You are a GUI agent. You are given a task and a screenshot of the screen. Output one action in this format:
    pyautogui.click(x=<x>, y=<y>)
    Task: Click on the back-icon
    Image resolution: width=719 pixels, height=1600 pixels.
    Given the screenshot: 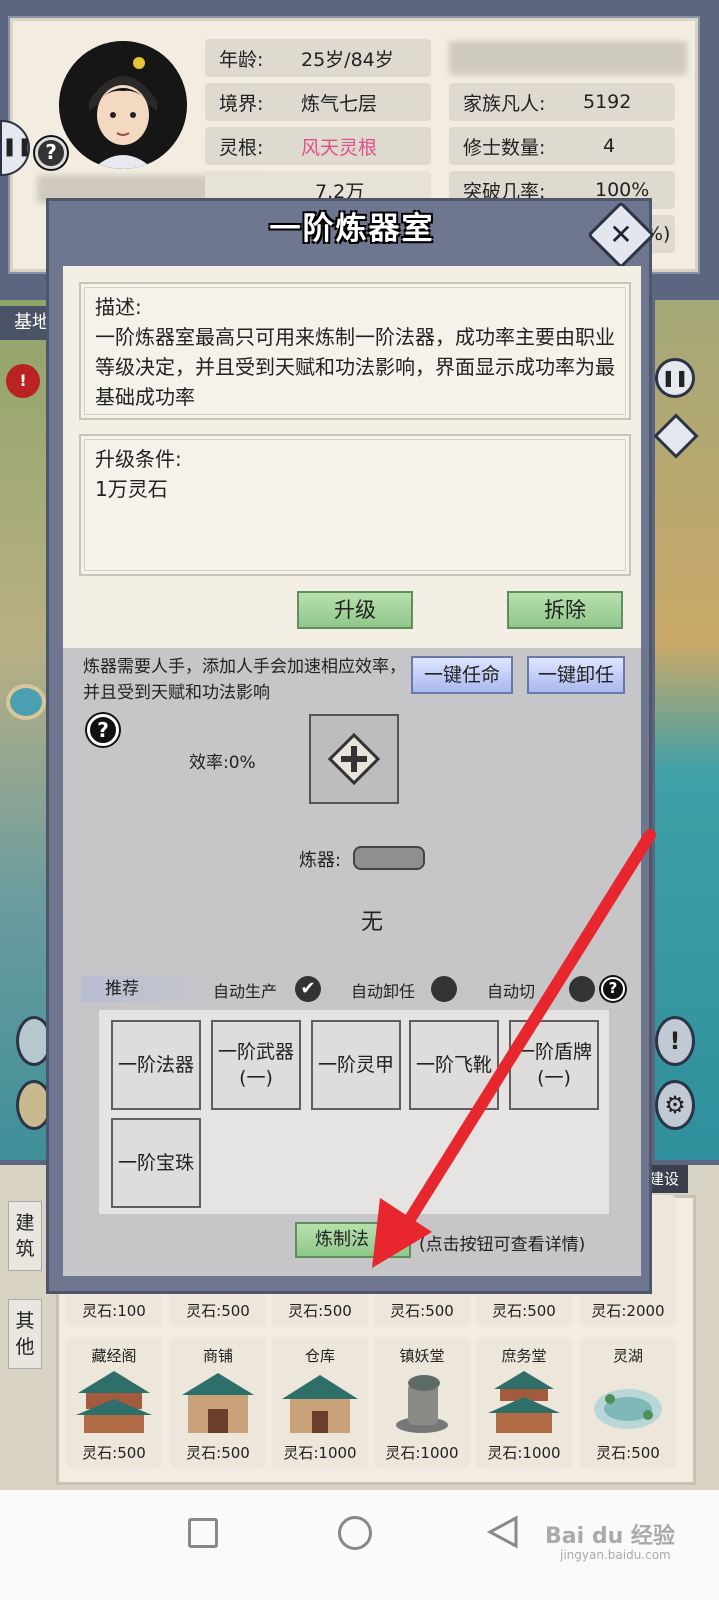 What is the action you would take?
    pyautogui.click(x=503, y=1532)
    